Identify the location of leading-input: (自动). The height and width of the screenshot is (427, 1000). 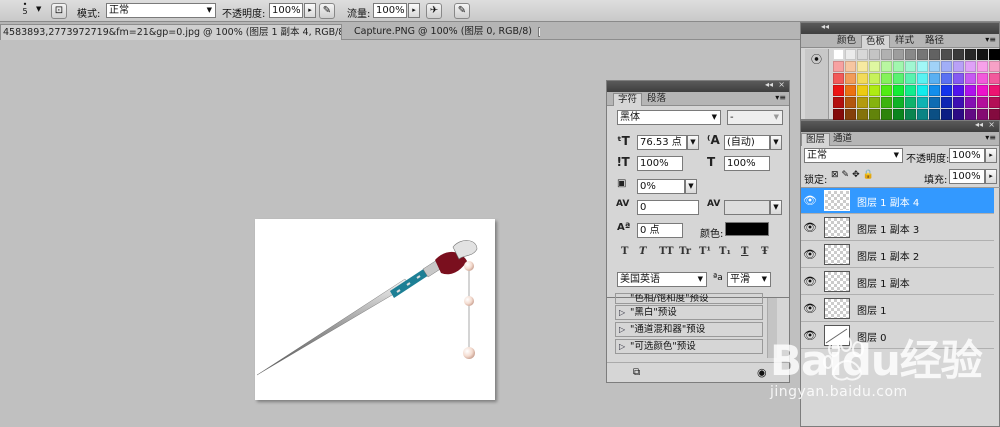
(747, 142).